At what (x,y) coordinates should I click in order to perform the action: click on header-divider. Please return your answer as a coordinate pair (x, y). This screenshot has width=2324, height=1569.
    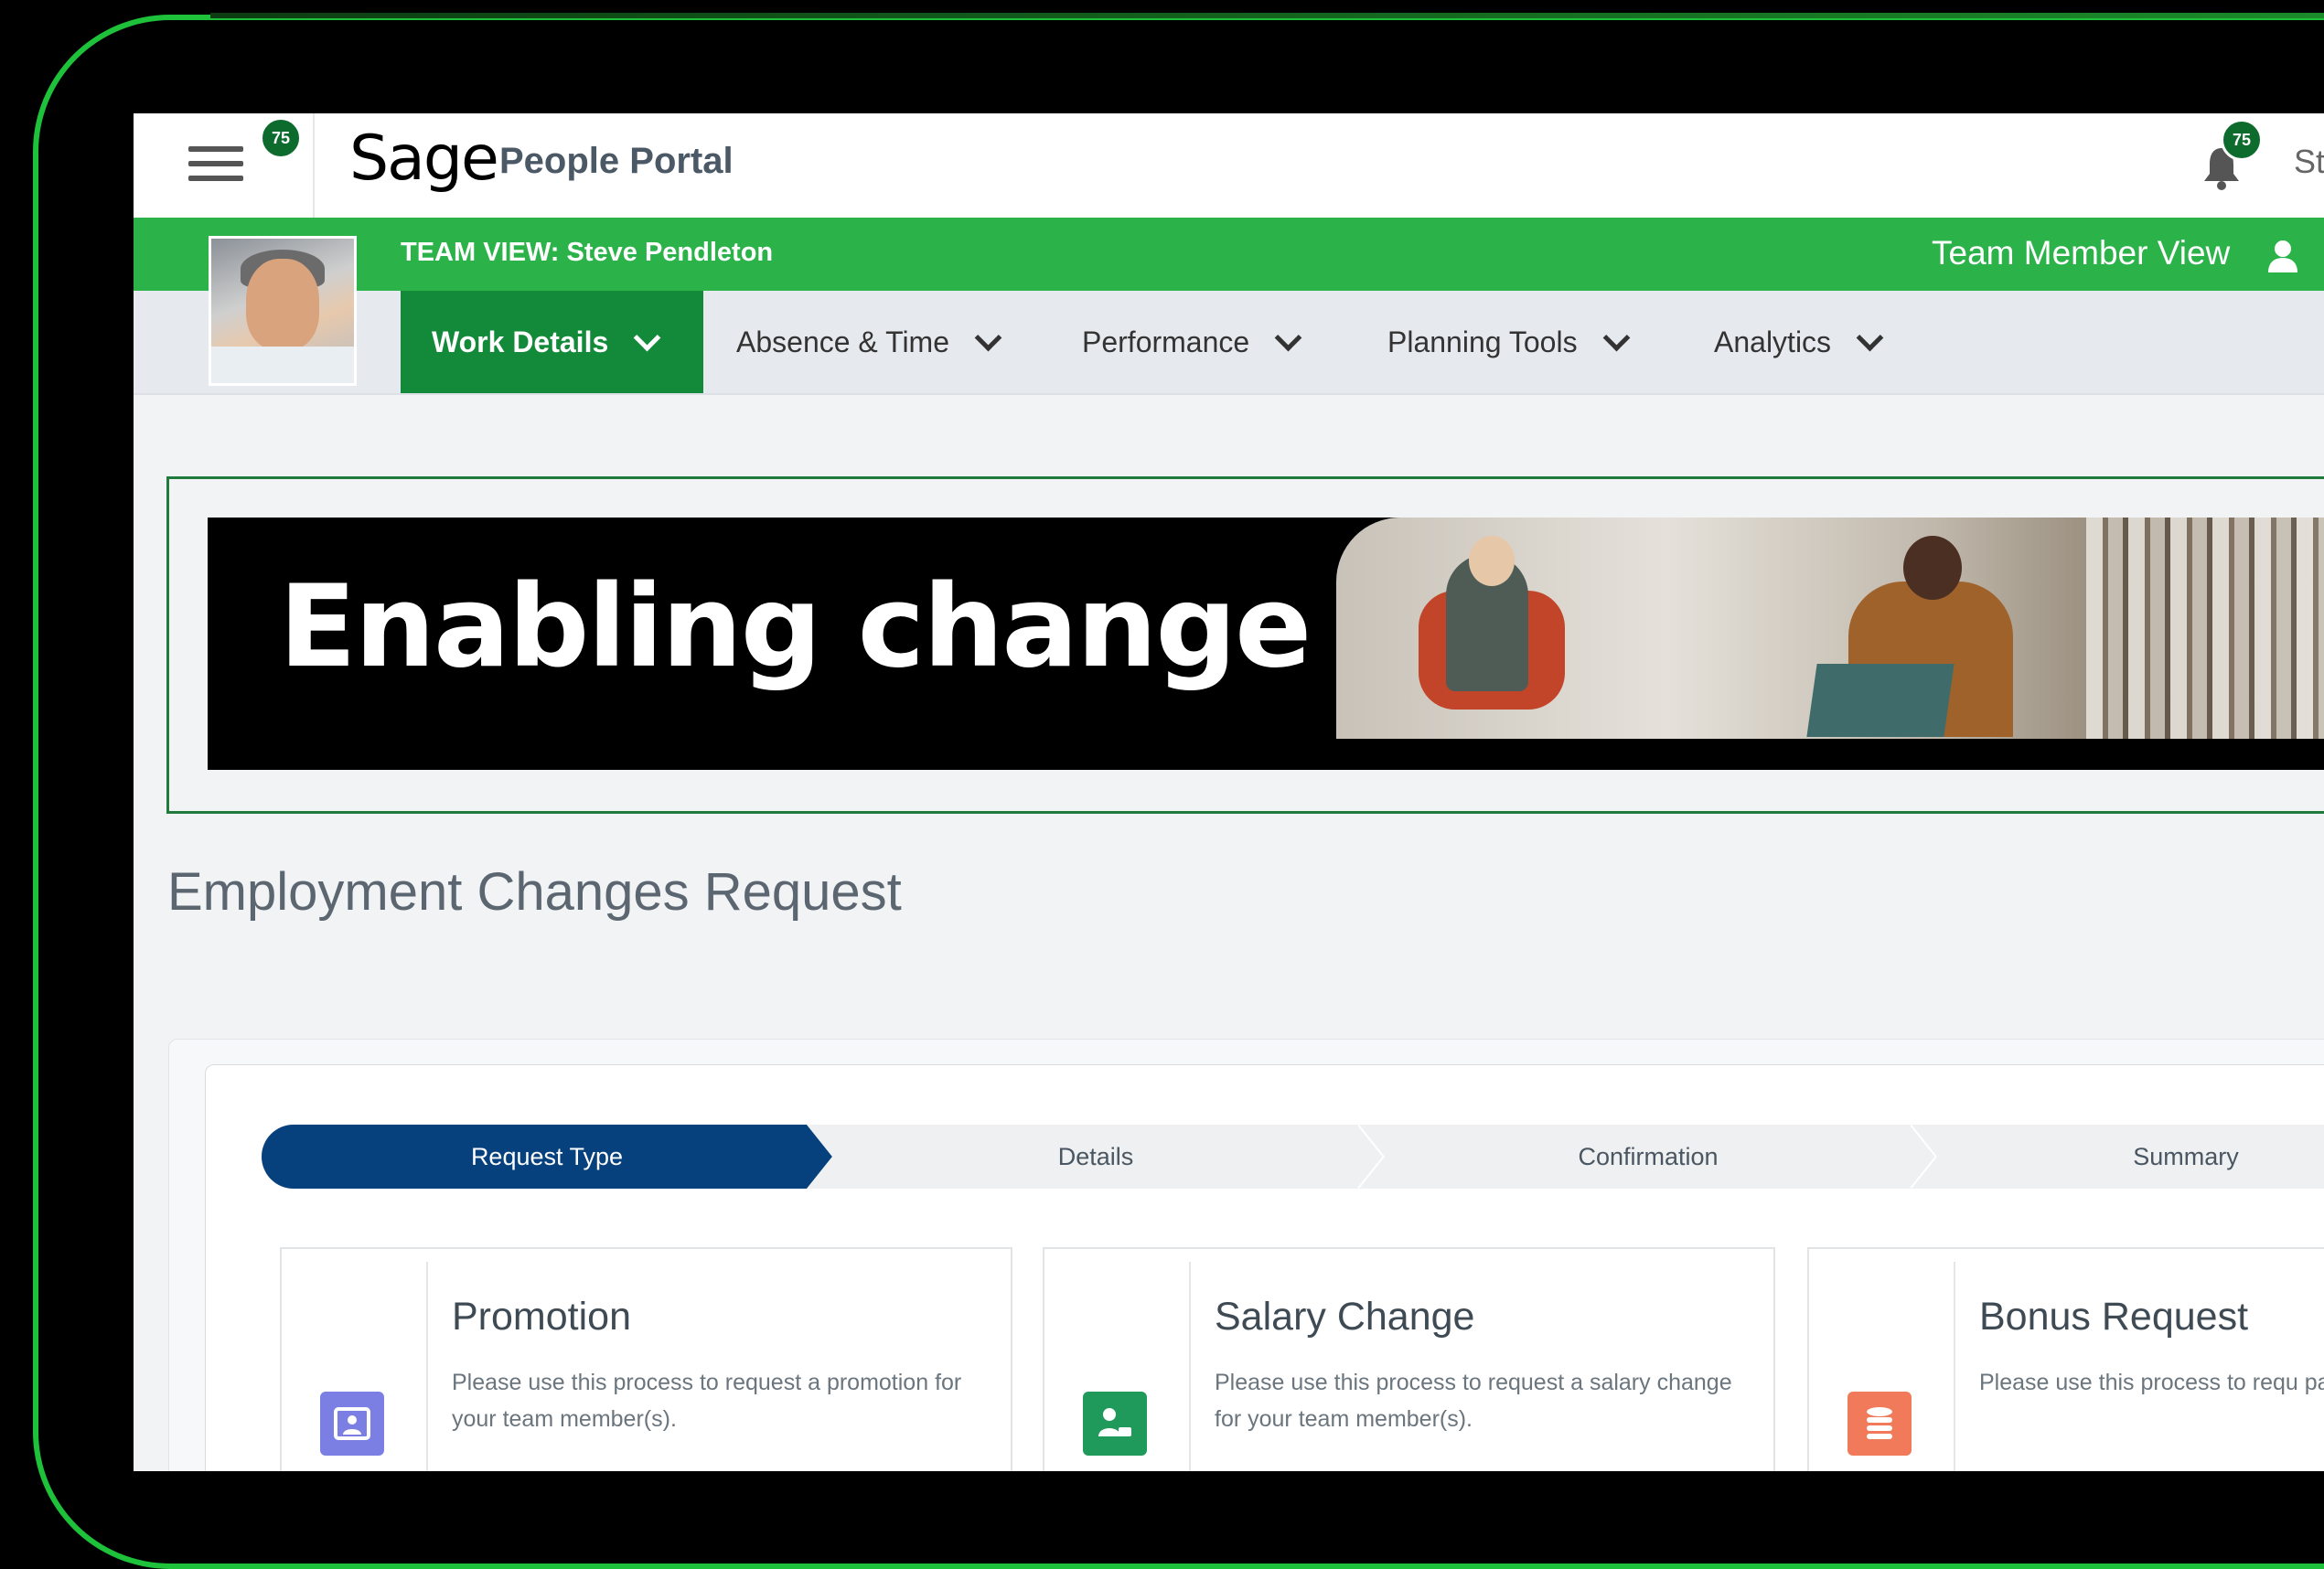
    Looking at the image, I should click on (314, 166).